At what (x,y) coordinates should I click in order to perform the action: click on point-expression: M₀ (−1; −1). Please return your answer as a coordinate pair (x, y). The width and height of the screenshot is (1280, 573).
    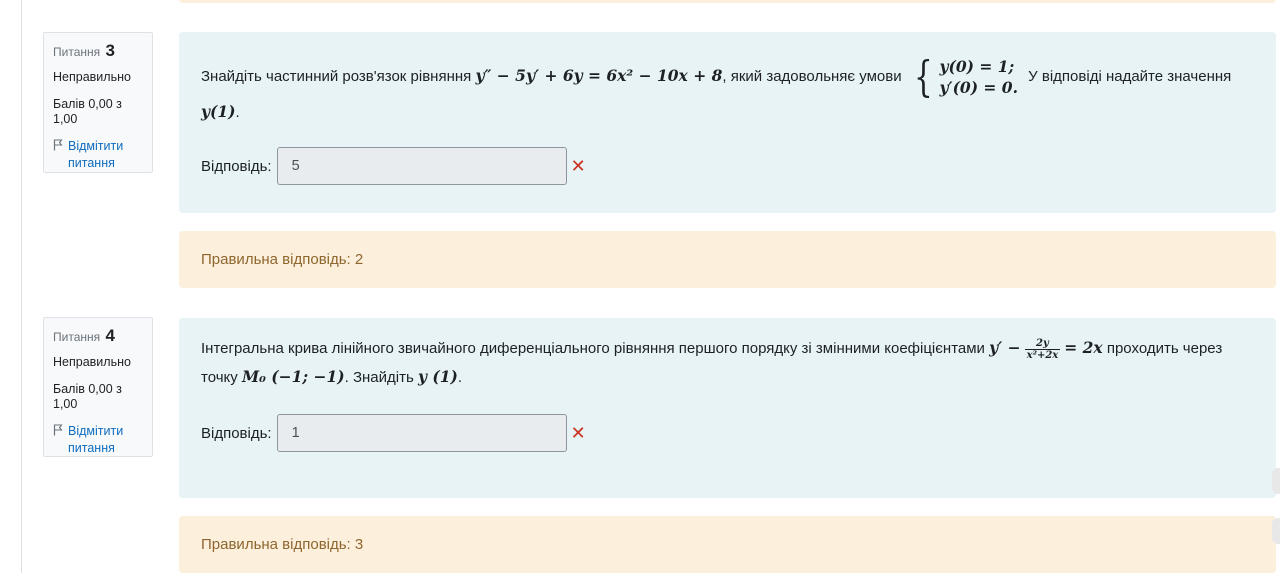
    Looking at the image, I should click on (293, 376).